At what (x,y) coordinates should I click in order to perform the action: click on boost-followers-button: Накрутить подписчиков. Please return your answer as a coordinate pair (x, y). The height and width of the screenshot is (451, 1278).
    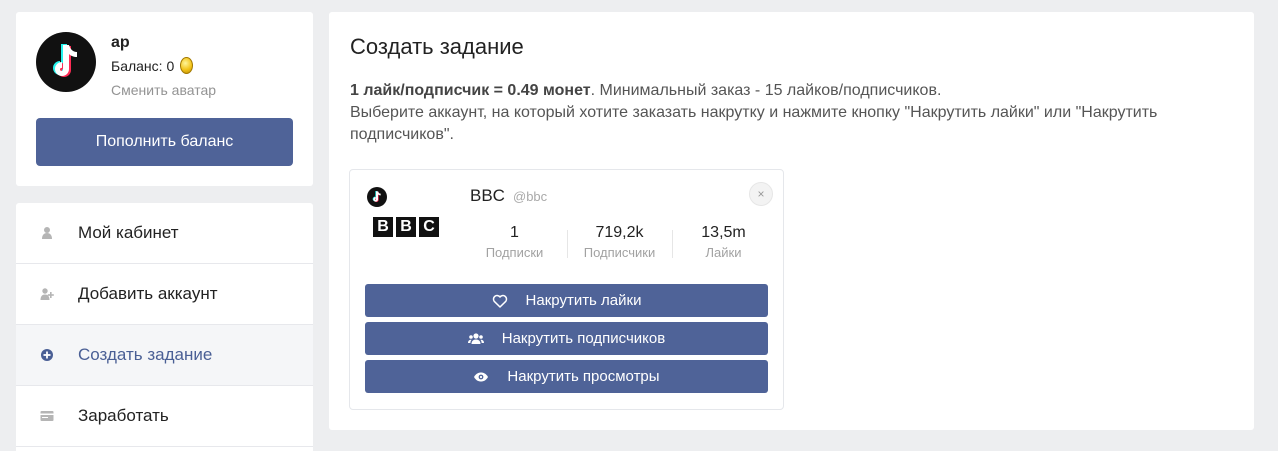
    Looking at the image, I should click on (566, 338).